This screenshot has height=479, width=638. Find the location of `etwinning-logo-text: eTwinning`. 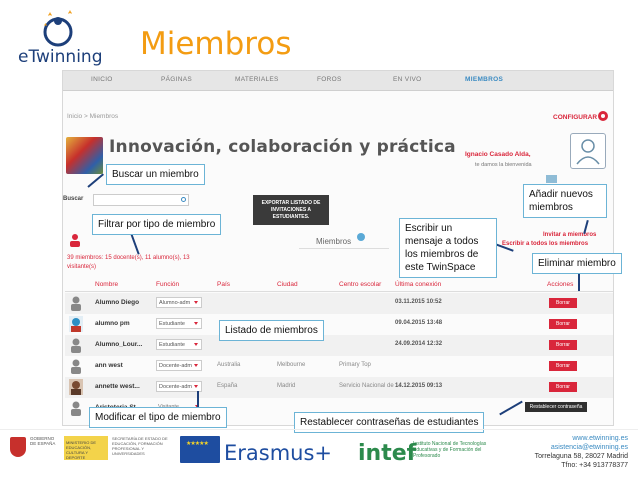

etwinning-logo-text: eTwinning is located at coordinates (60, 57).